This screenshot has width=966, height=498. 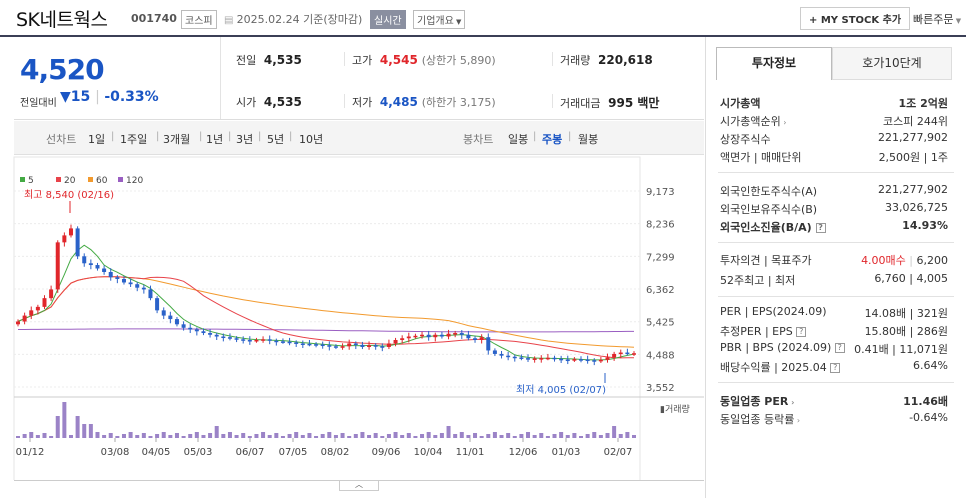 I want to click on per-eps-label: PER | EPS(2024.09), so click(x=773, y=311).